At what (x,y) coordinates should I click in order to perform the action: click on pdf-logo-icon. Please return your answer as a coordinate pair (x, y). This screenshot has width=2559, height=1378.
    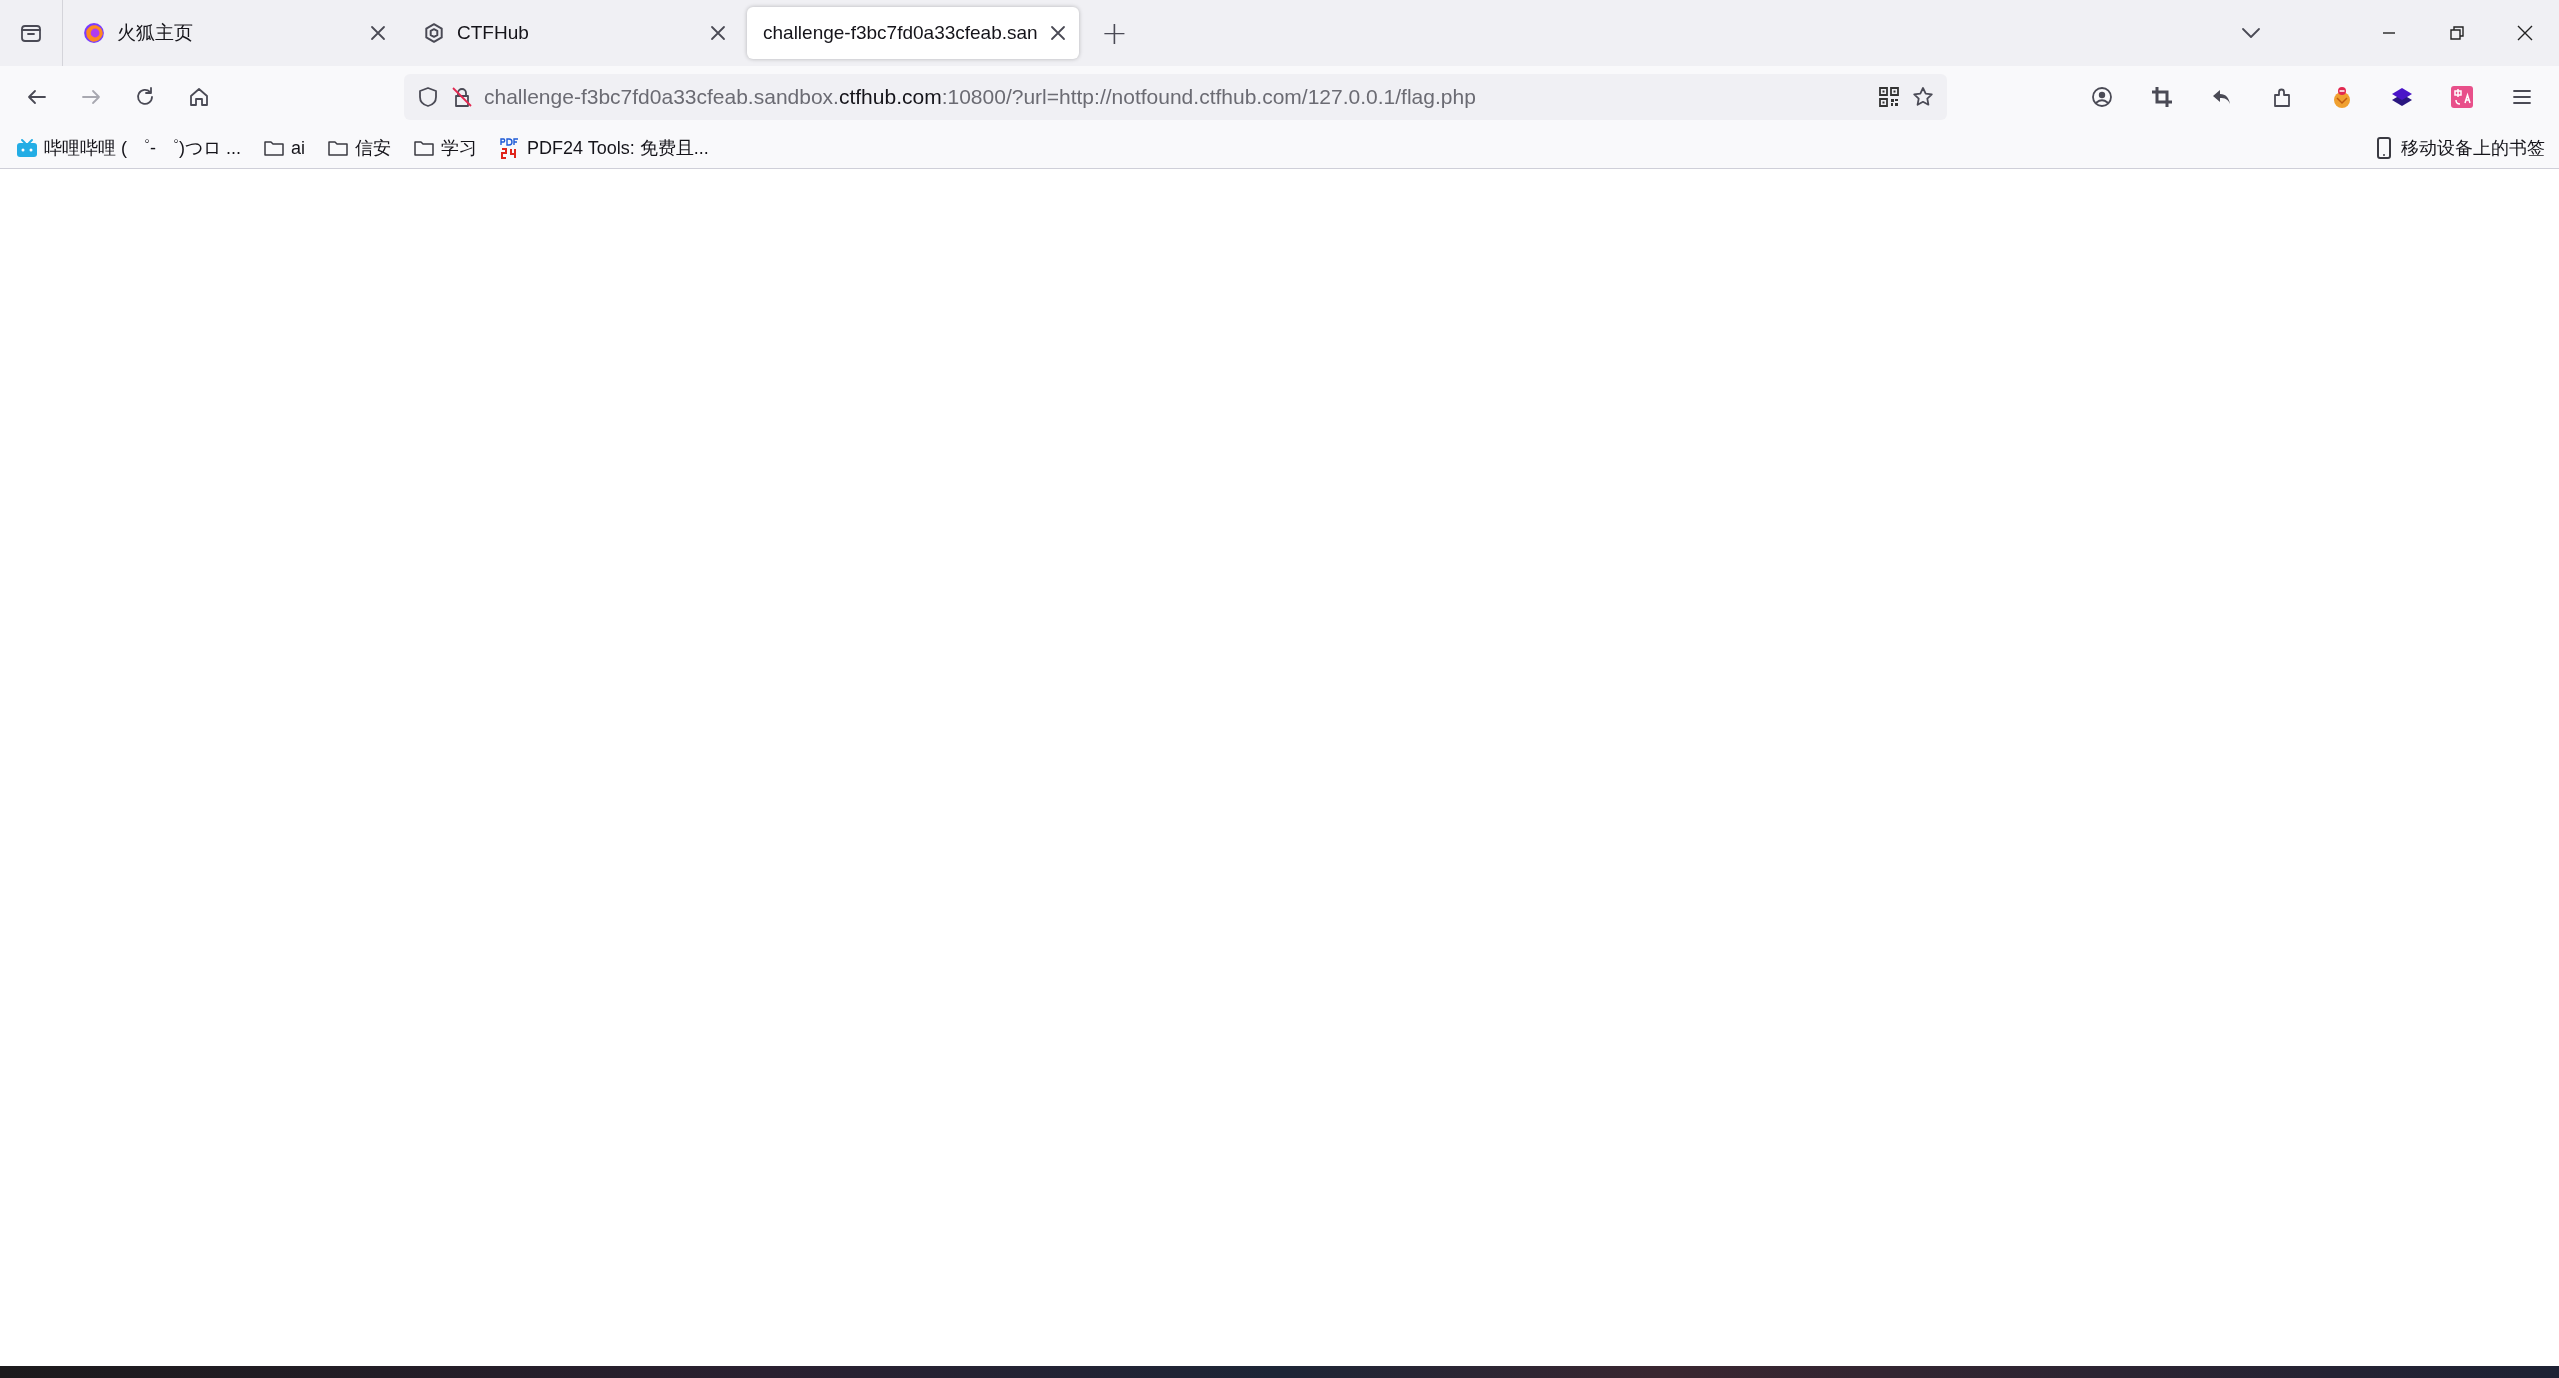
    Looking at the image, I should click on (510, 148).